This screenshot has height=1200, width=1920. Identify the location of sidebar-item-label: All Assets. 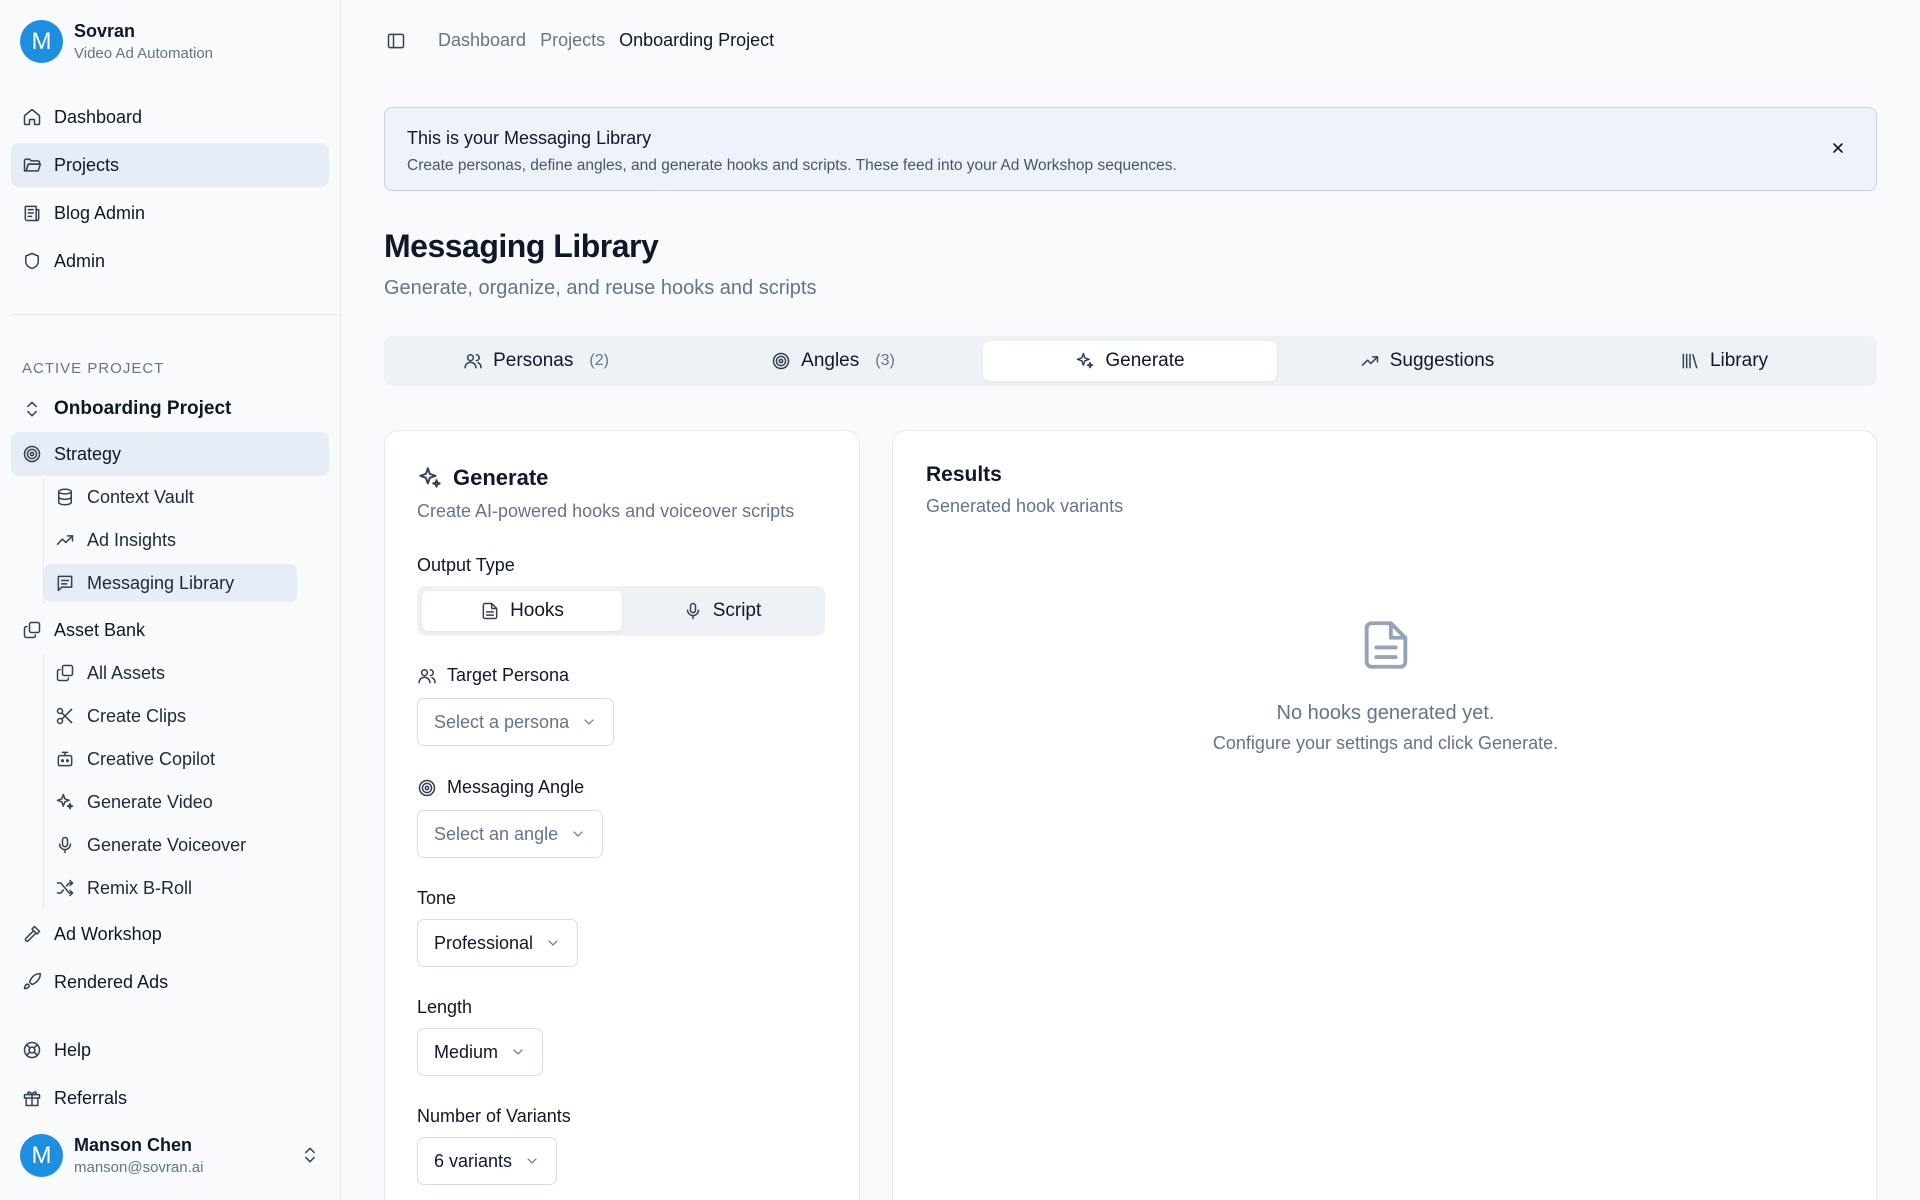
(126, 672).